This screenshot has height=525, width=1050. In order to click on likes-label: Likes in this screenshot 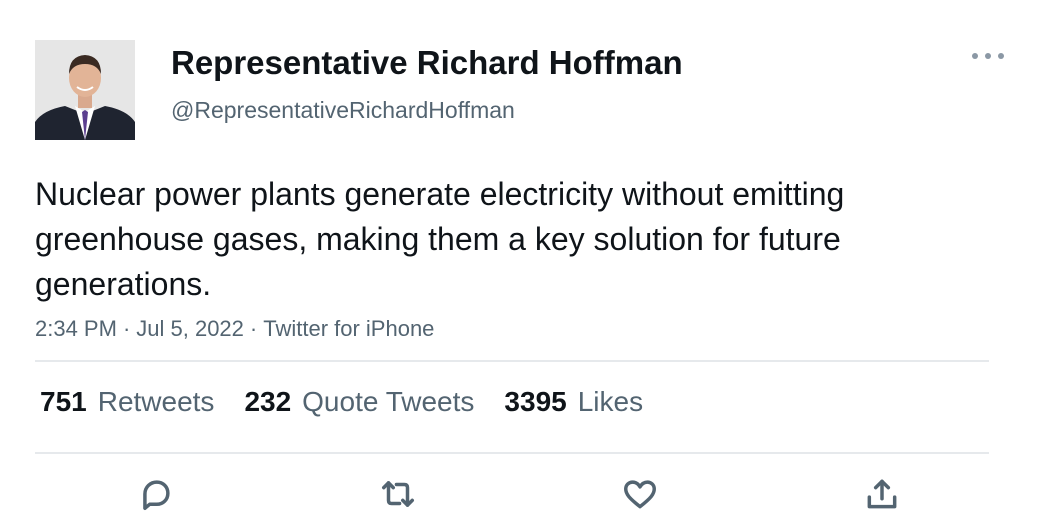, I will do `click(610, 401)`.